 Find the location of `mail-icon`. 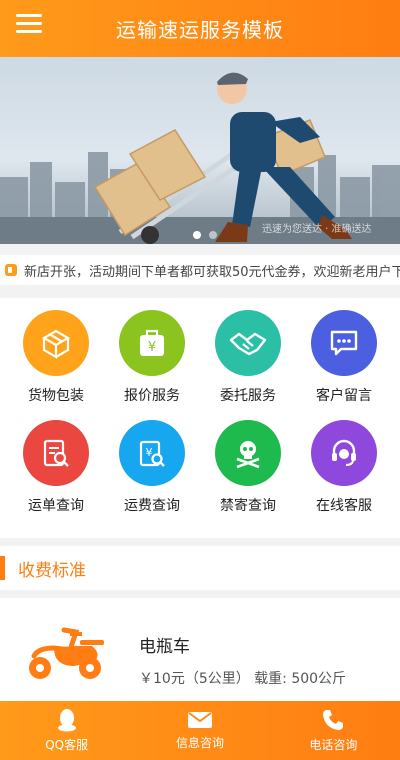

mail-icon is located at coordinates (199, 720).